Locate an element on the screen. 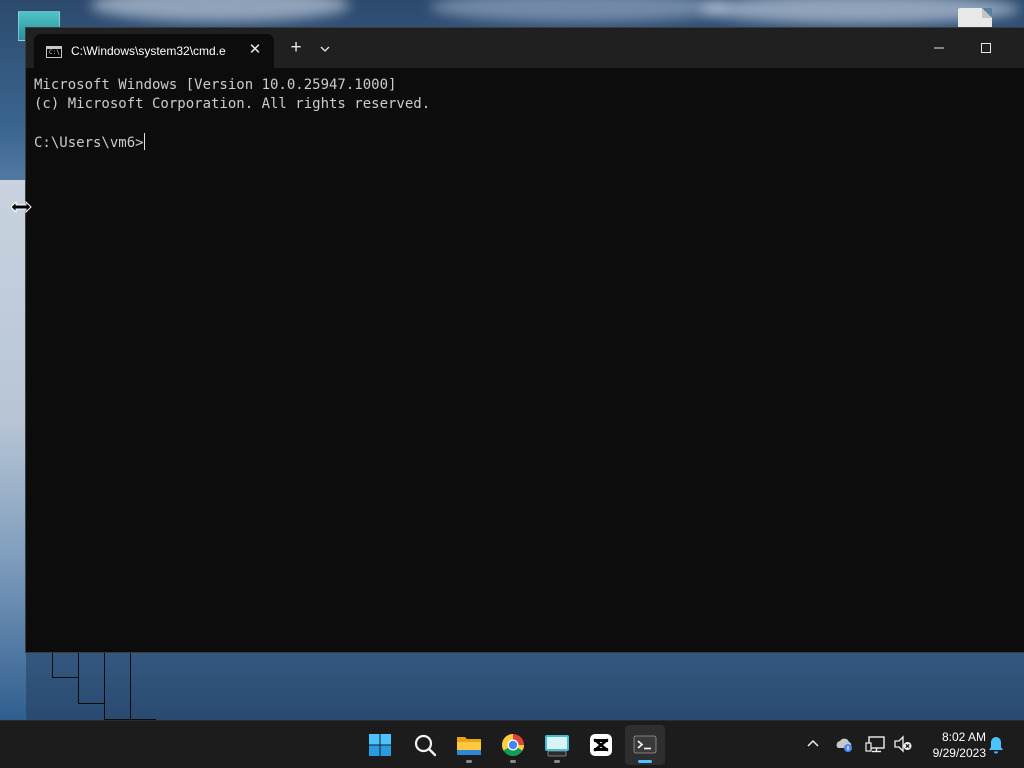 This screenshot has width=1024, height=768. taskbar-capcut is located at coordinates (601, 745).